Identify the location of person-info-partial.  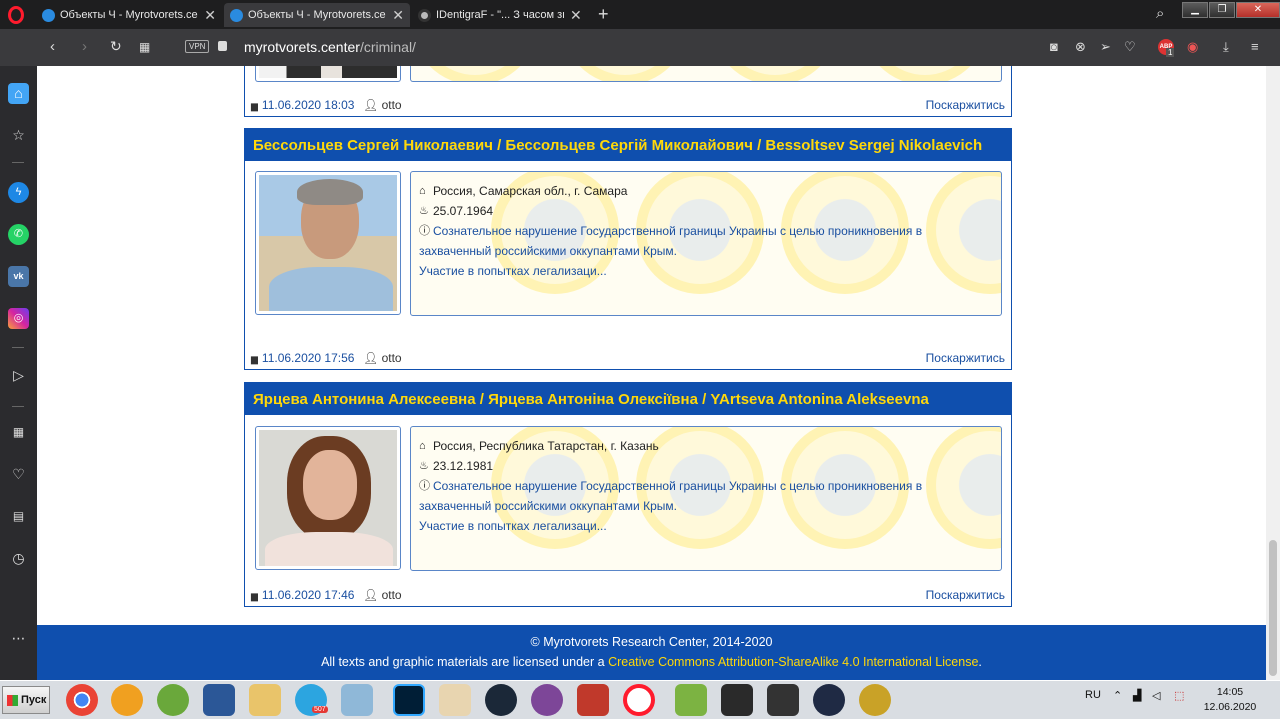
(706, 74).